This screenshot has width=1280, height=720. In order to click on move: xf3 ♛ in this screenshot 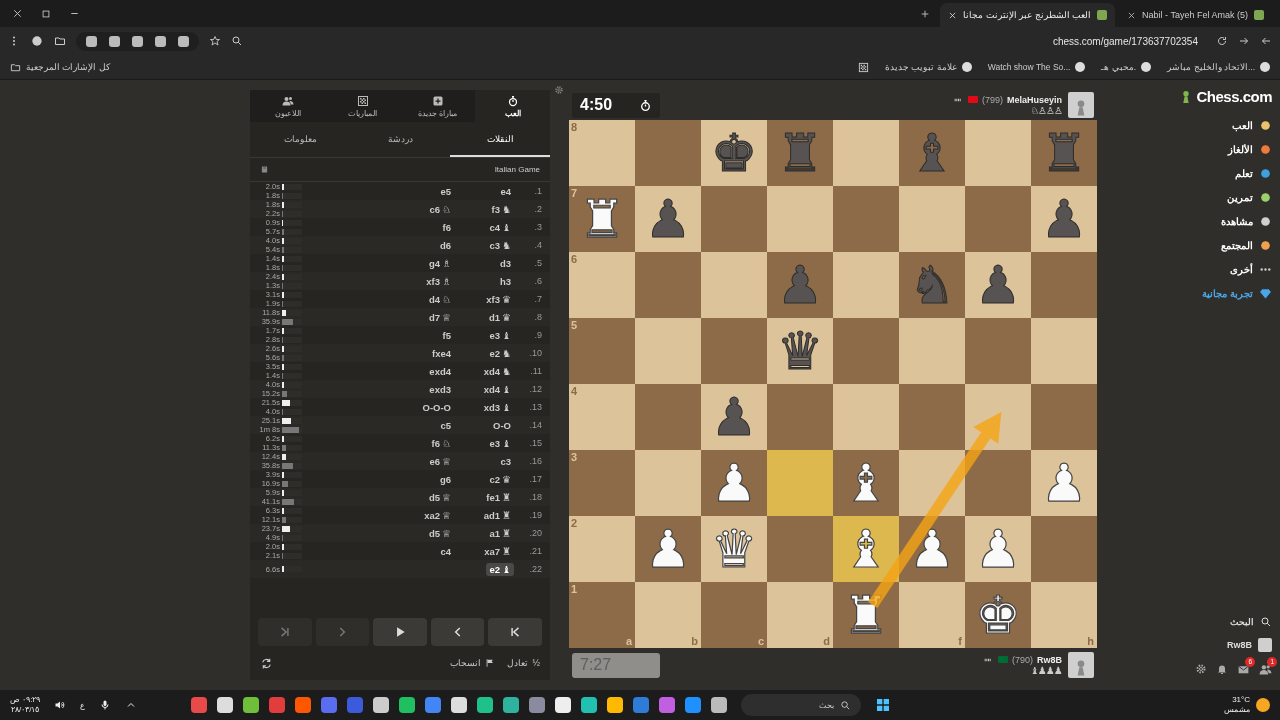, I will do `click(498, 299)`.